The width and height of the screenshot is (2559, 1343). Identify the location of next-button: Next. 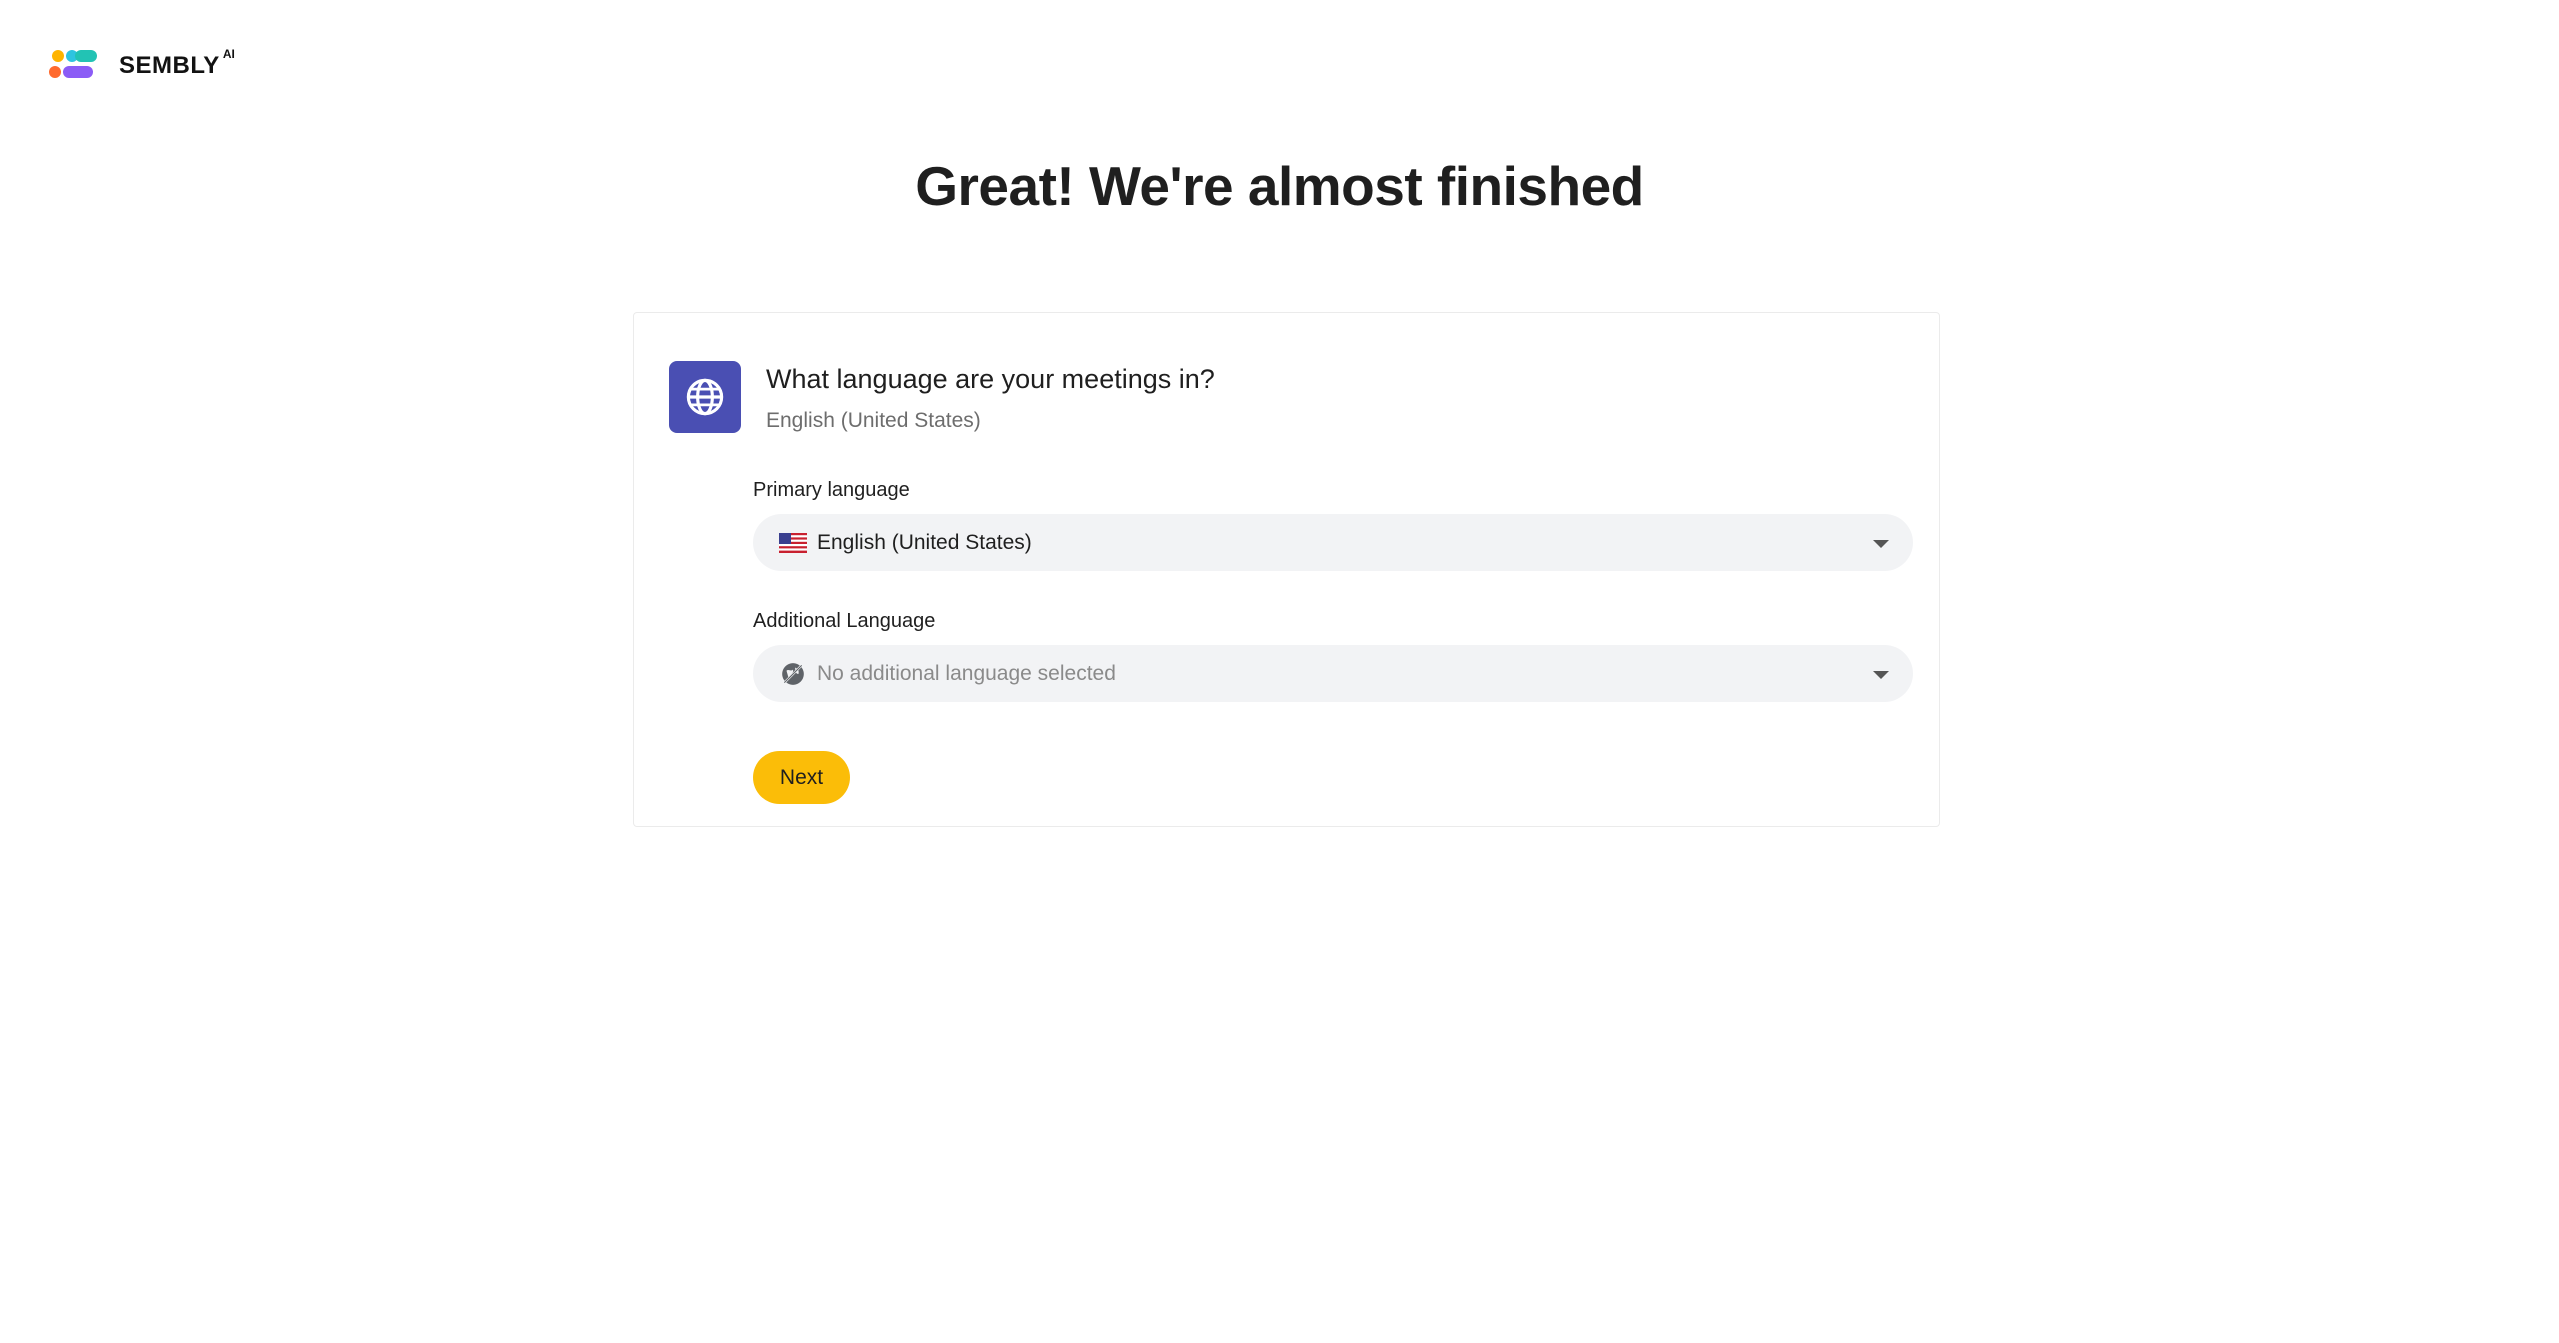
(801, 777).